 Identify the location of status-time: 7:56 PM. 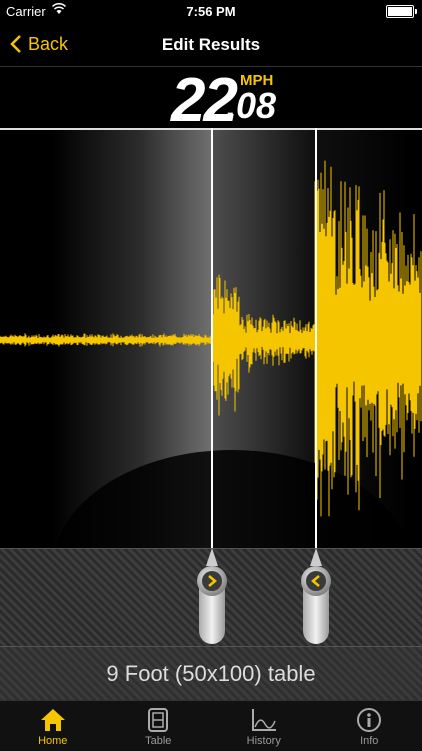
(211, 11).